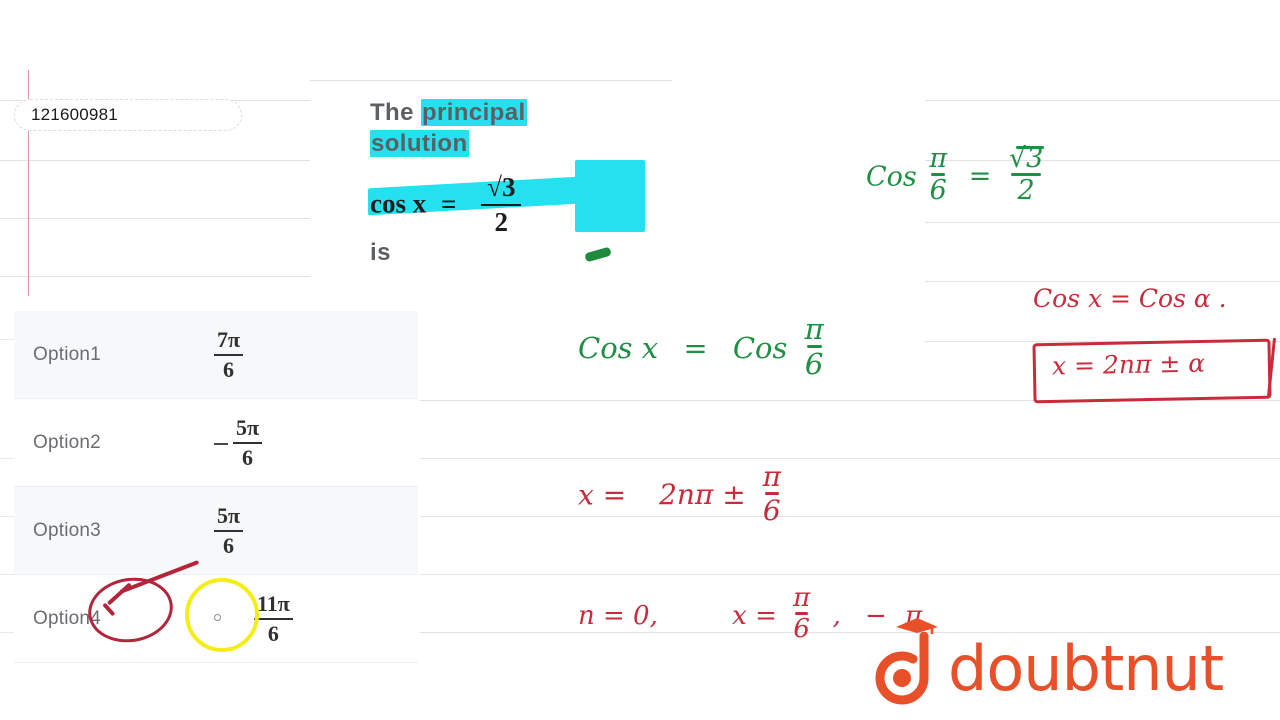 The height and width of the screenshot is (720, 1280). Describe the element at coordinates (501, 187) in the screenshot. I see `equation-numerator: √3` at that location.